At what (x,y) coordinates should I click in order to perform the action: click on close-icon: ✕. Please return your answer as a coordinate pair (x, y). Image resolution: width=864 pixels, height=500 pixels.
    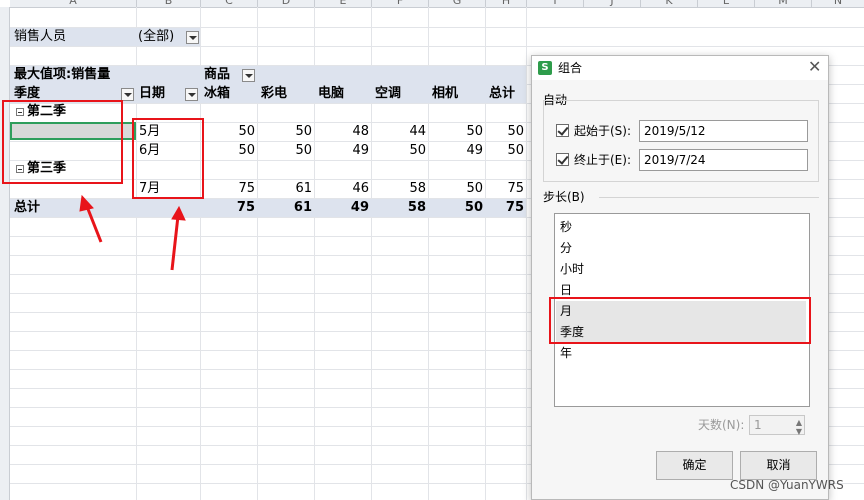
    Looking at the image, I should click on (814, 67).